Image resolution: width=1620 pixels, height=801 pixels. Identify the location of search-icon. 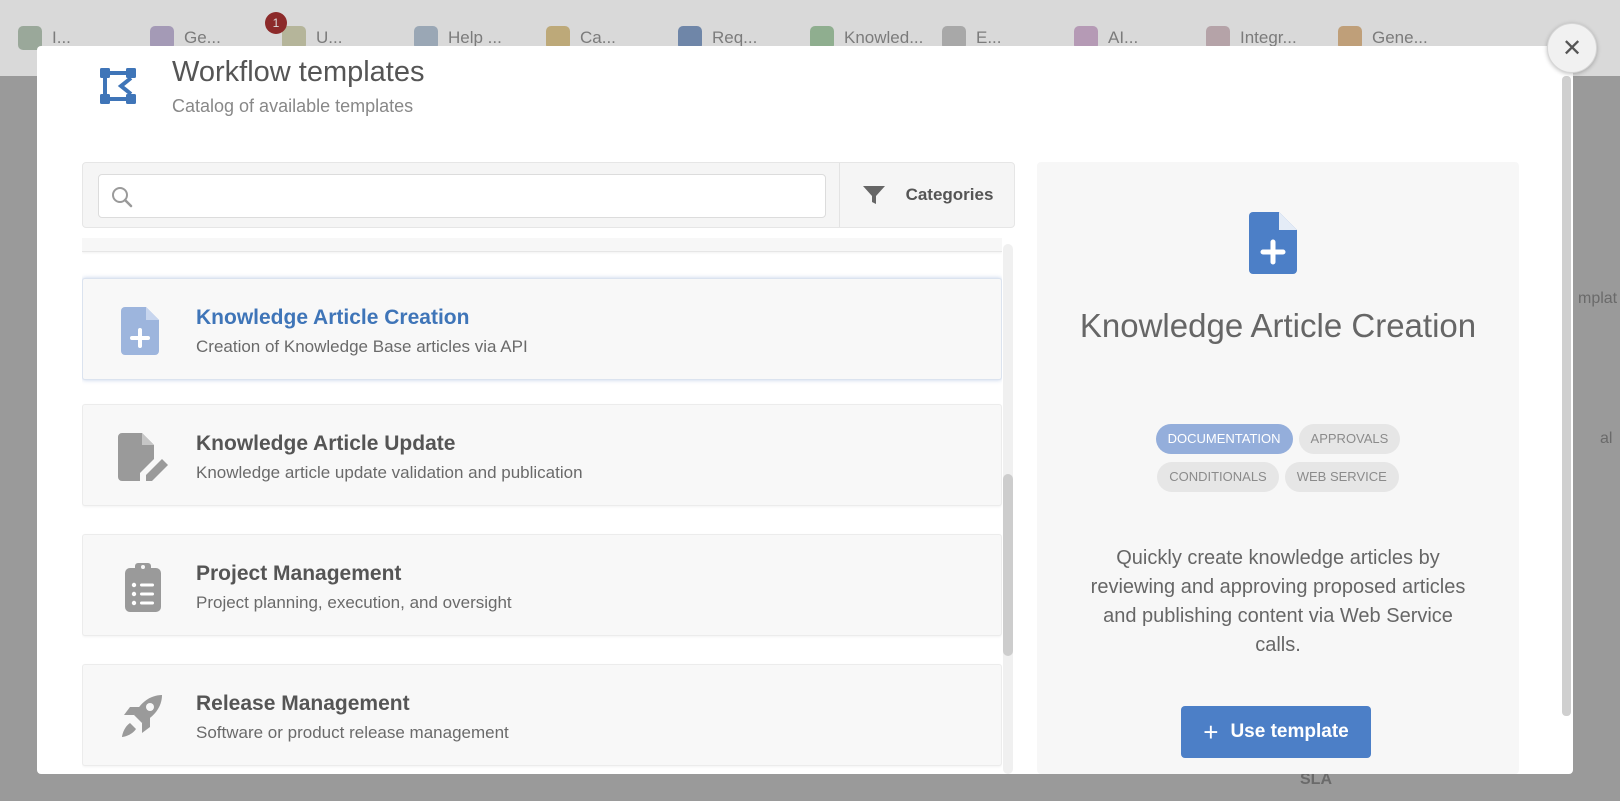
(122, 197).